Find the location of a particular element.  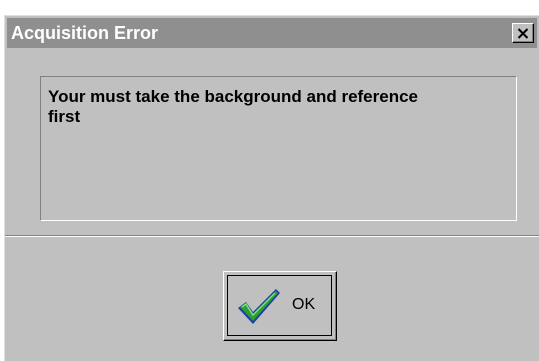

close-button is located at coordinates (523, 33).